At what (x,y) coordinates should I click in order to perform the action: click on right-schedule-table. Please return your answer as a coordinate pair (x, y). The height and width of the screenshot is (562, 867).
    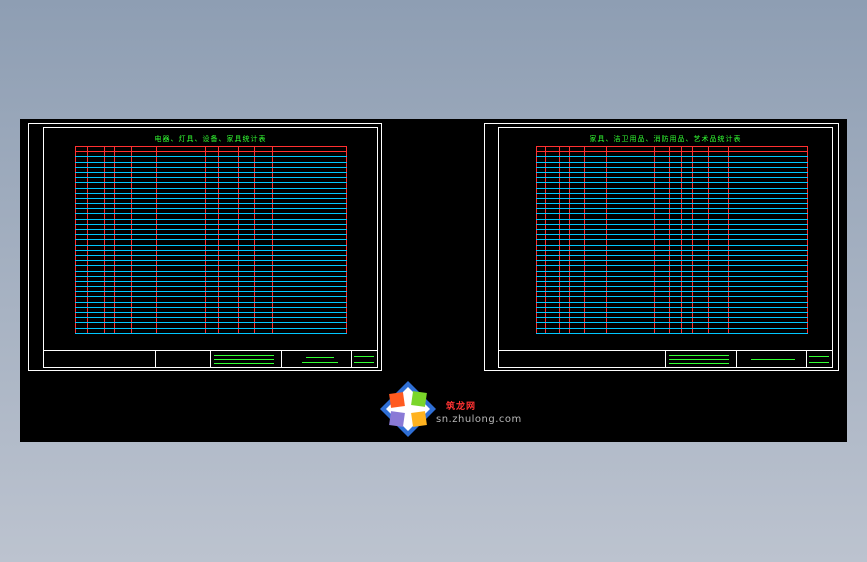
    Looking at the image, I should click on (672, 240).